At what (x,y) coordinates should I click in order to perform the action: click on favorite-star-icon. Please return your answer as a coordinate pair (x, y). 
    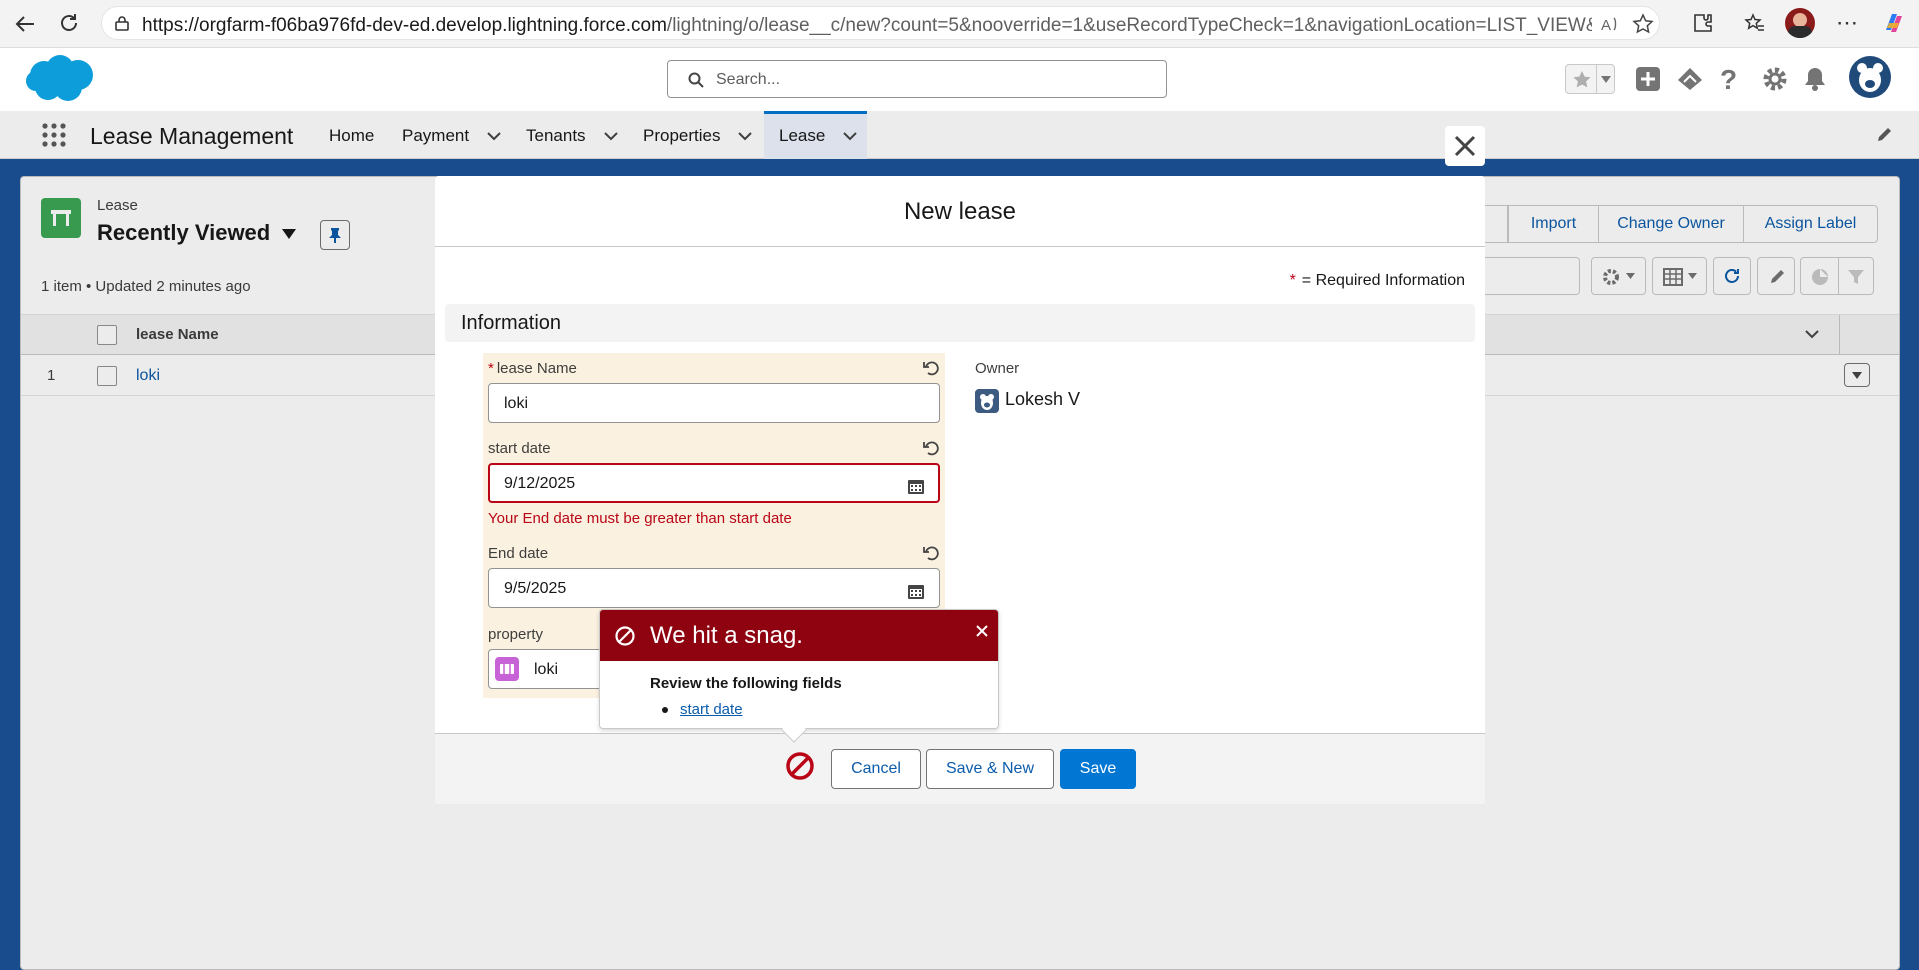
    Looking at the image, I should click on (1643, 24).